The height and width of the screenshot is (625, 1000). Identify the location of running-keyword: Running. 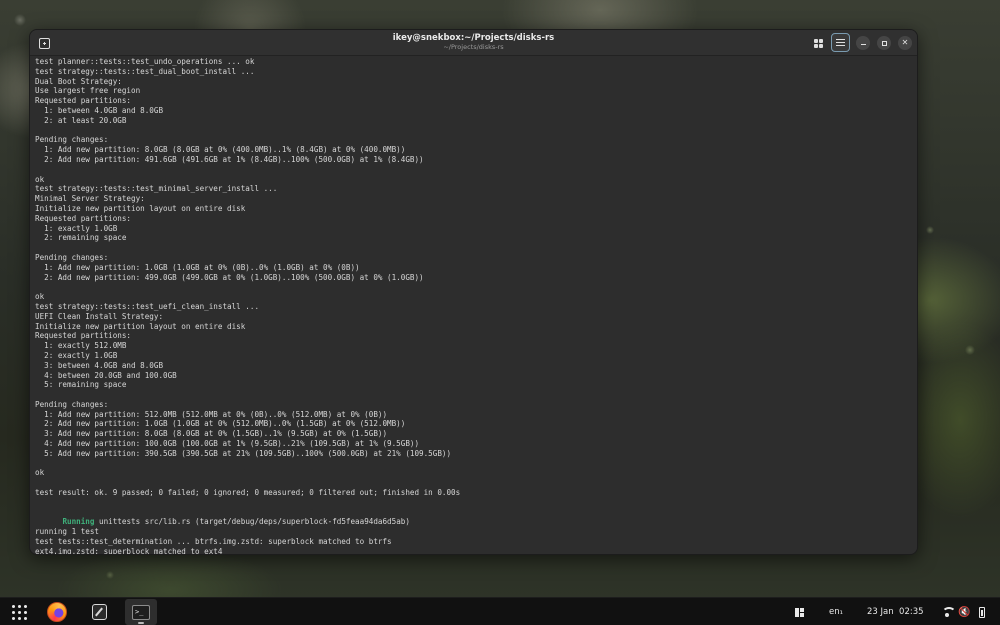
(78, 522).